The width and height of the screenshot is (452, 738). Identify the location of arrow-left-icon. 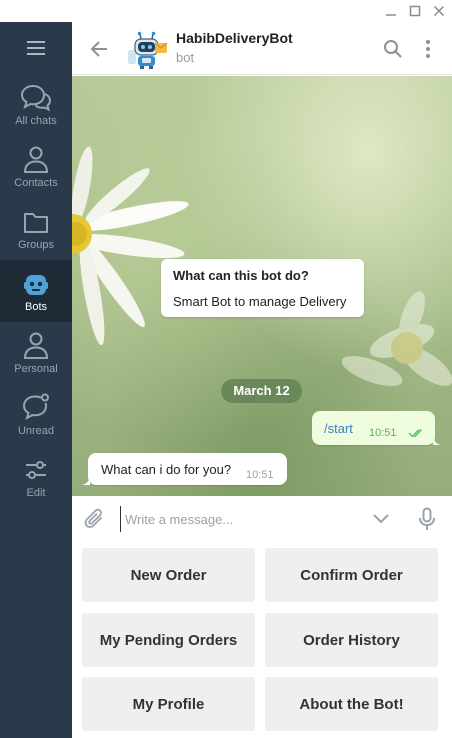
(99, 49).